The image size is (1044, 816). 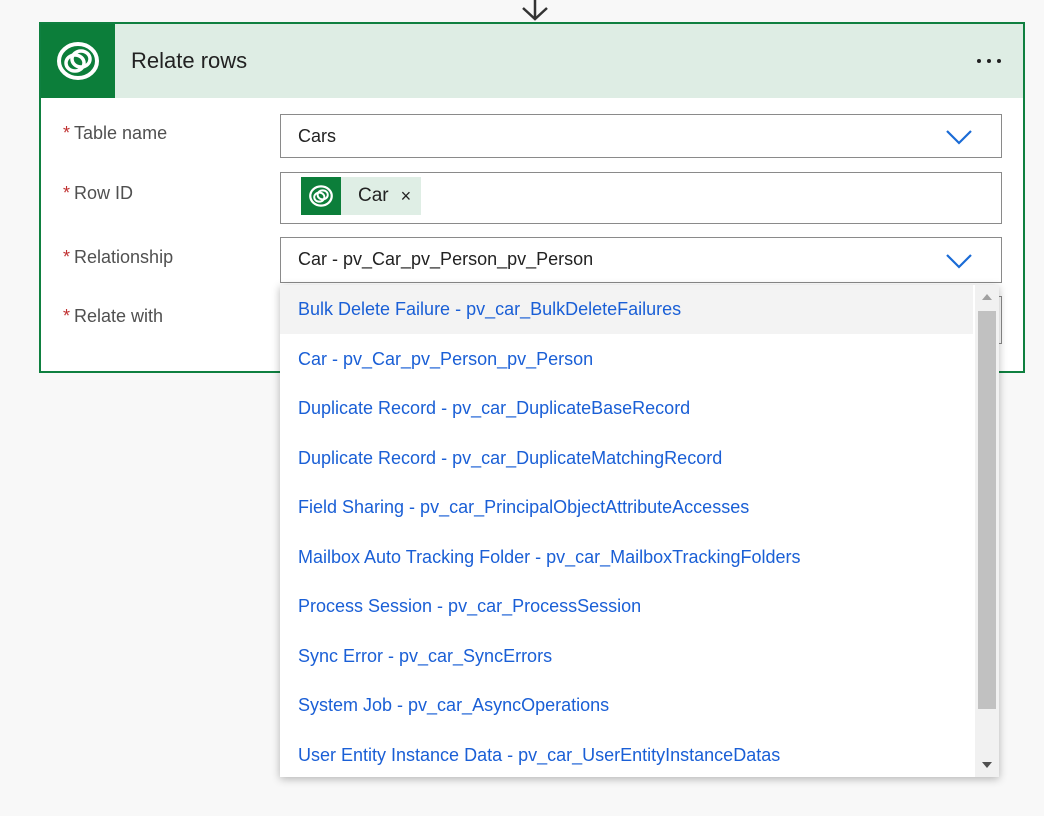 I want to click on table-name-label-text: Table name, so click(x=121, y=133).